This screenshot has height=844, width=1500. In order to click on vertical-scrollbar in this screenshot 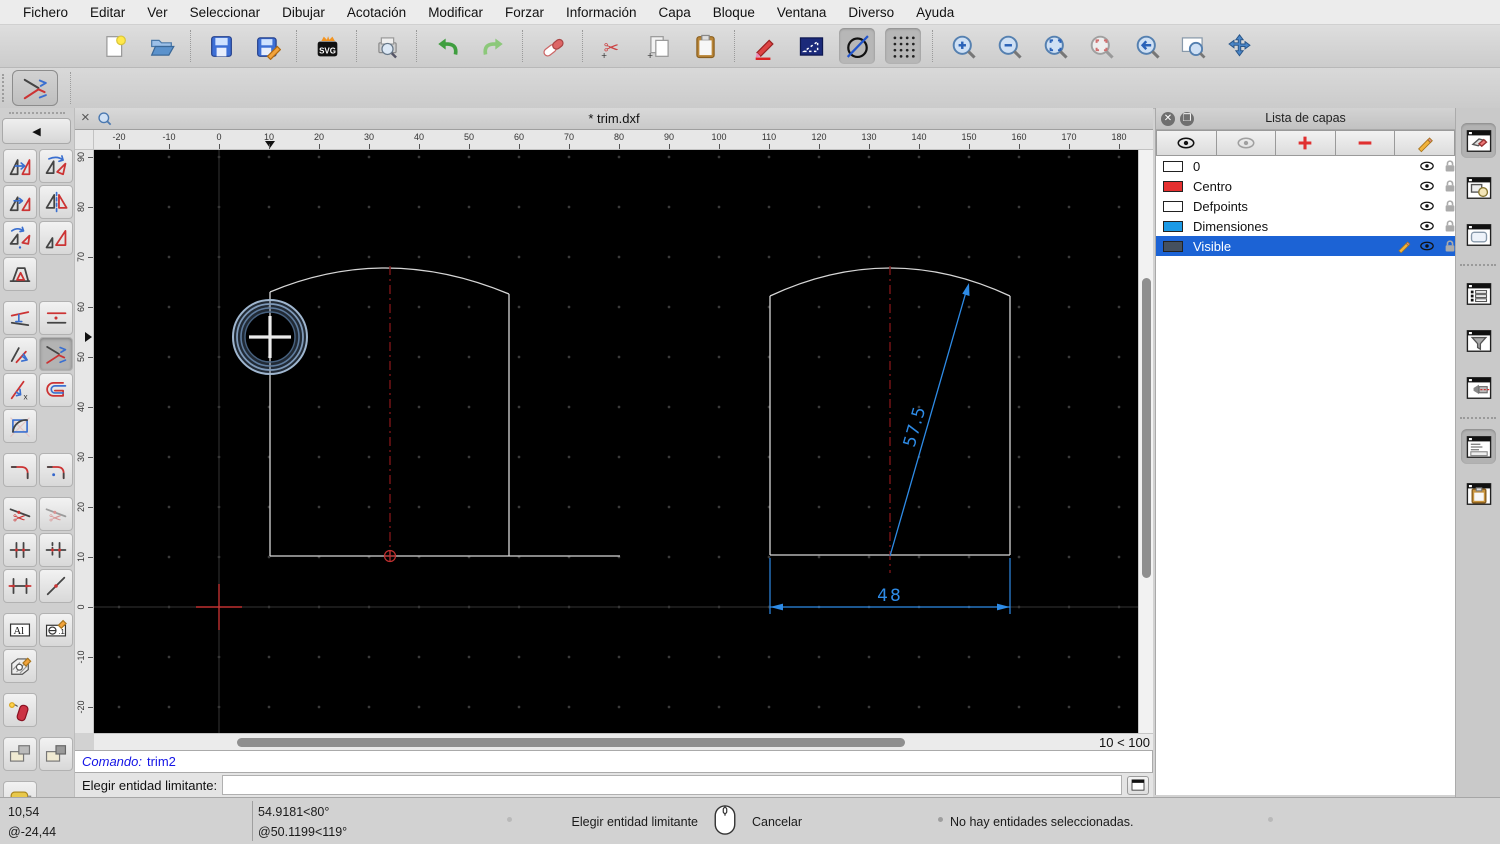, I will do `click(1145, 441)`.